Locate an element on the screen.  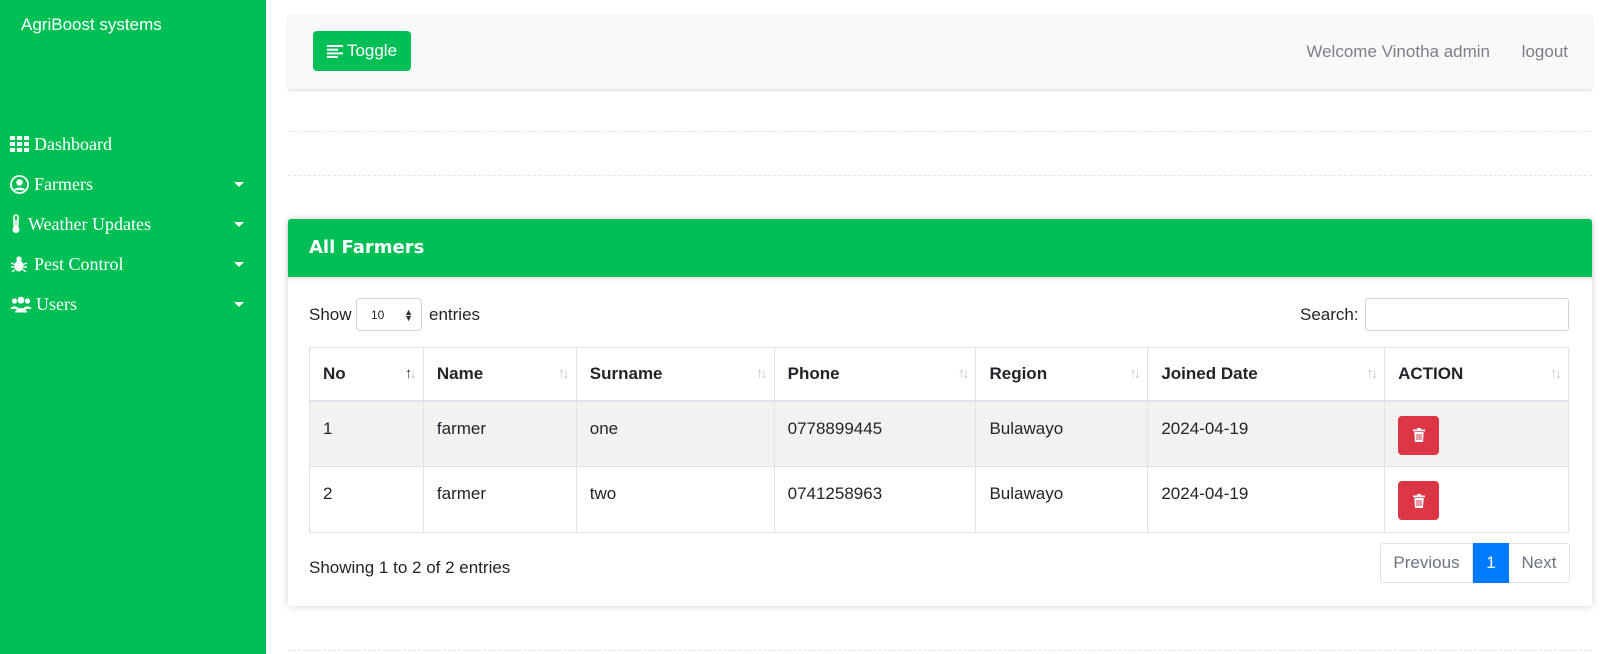
length-entries-label: entries is located at coordinates (455, 314).